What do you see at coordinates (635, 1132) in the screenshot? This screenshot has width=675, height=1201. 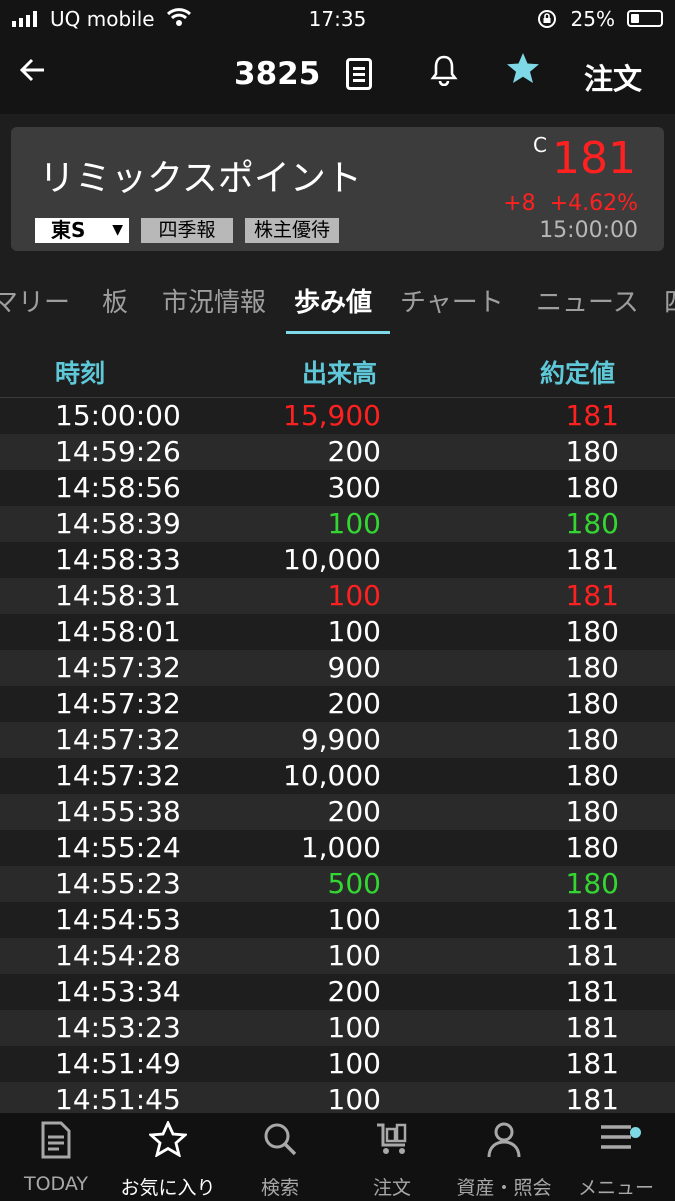 I see `notification-dot` at bounding box center [635, 1132].